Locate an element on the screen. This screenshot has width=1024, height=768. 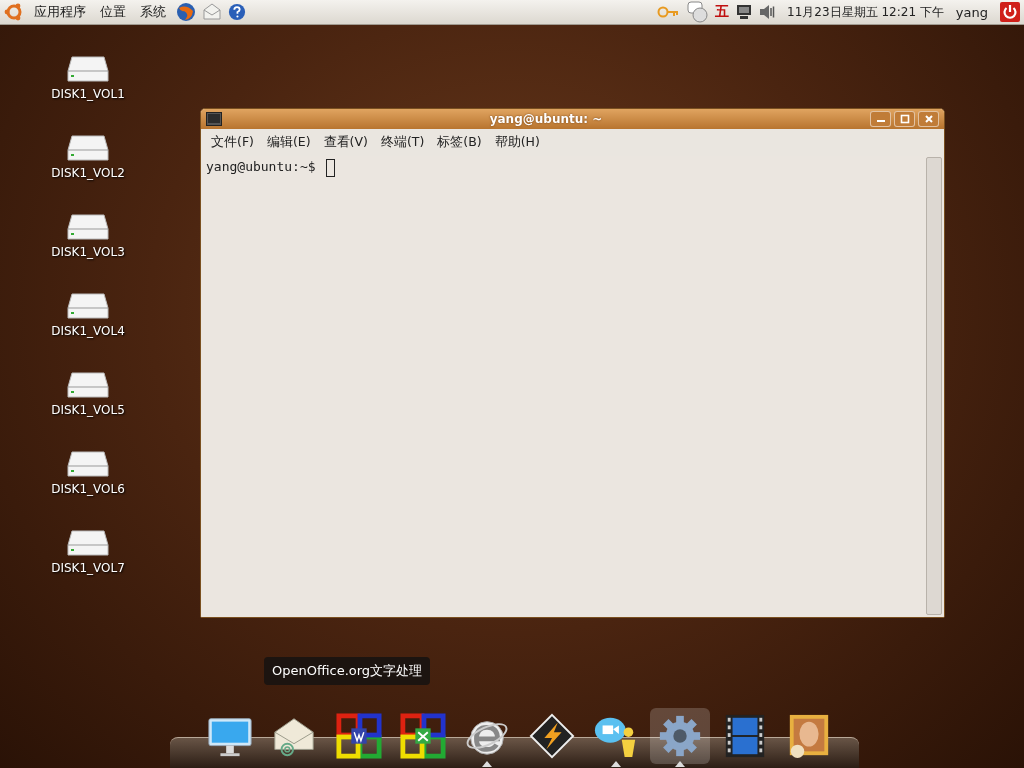
drive-label: DISK1_VOL6 is located at coordinates (88, 489).